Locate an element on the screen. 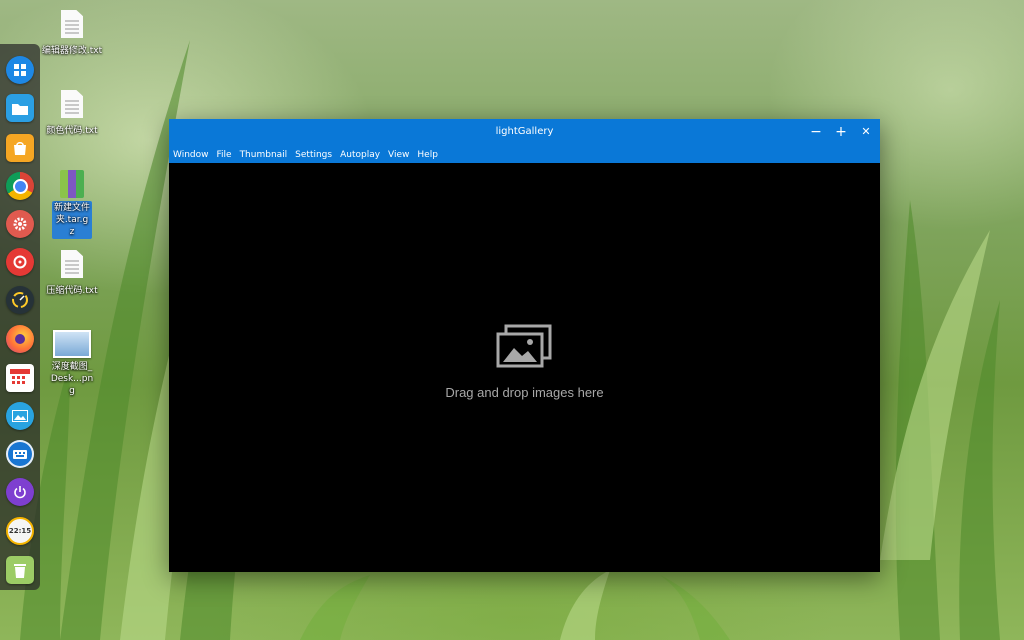 The image size is (1024, 640). drop-message: Drag and drop images here is located at coordinates (524, 392).